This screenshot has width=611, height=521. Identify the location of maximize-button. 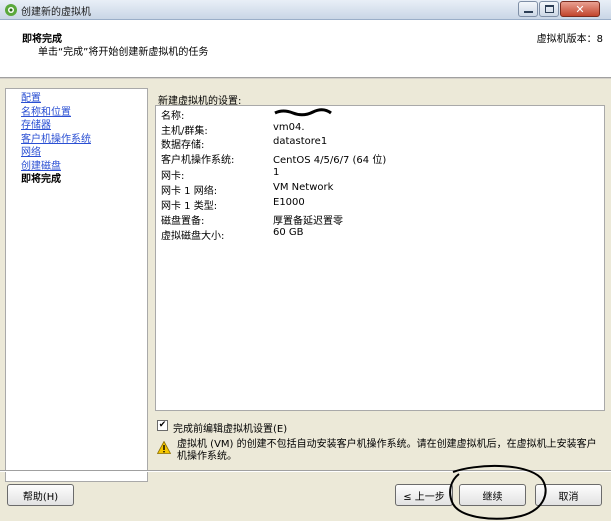
(549, 9).